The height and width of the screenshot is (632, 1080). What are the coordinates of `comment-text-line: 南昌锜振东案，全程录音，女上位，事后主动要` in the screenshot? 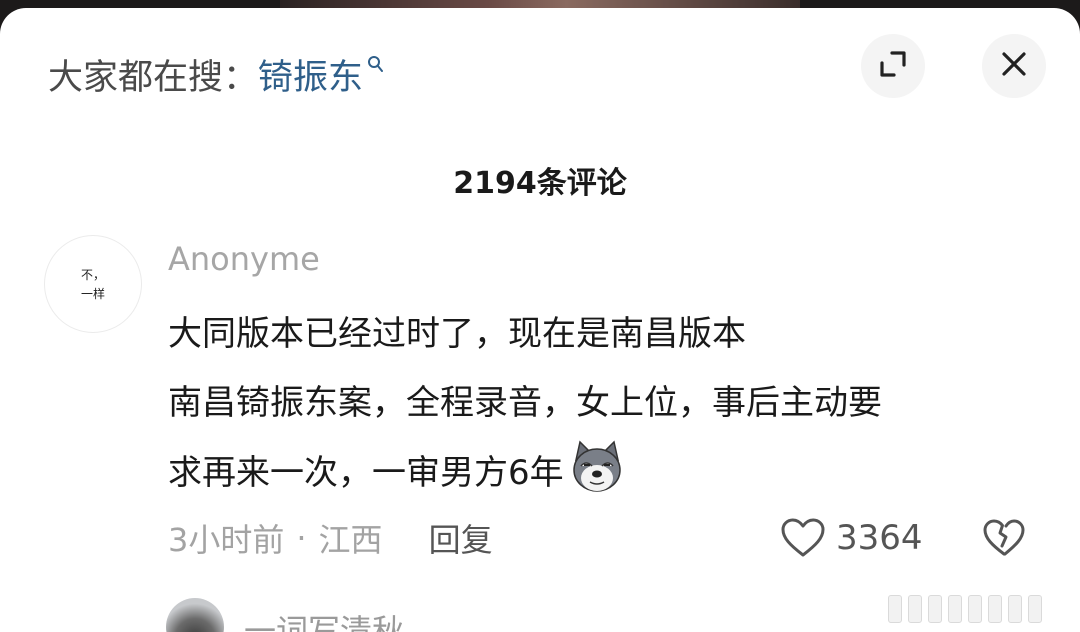 It's located at (525, 403).